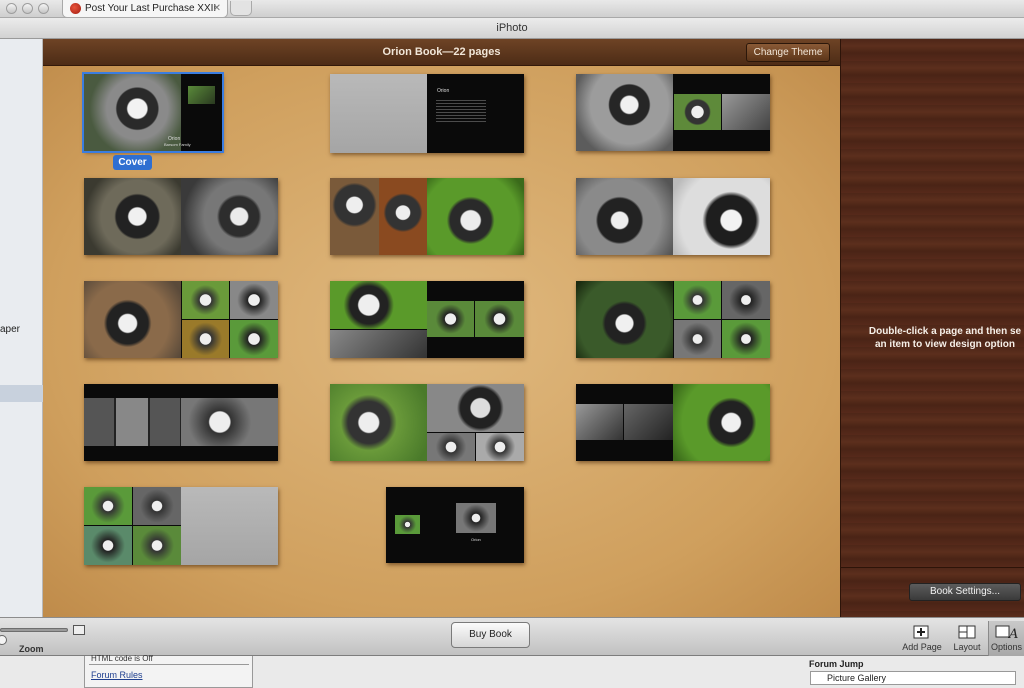  I want to click on add-page-label: Add Page, so click(922, 647).